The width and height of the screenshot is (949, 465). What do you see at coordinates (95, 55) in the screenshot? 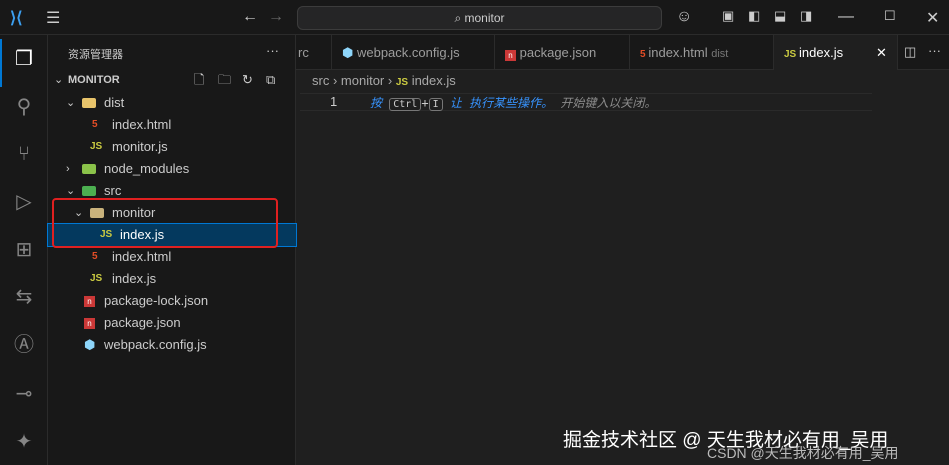
I see `explorer-title: 资源管理器` at bounding box center [95, 55].